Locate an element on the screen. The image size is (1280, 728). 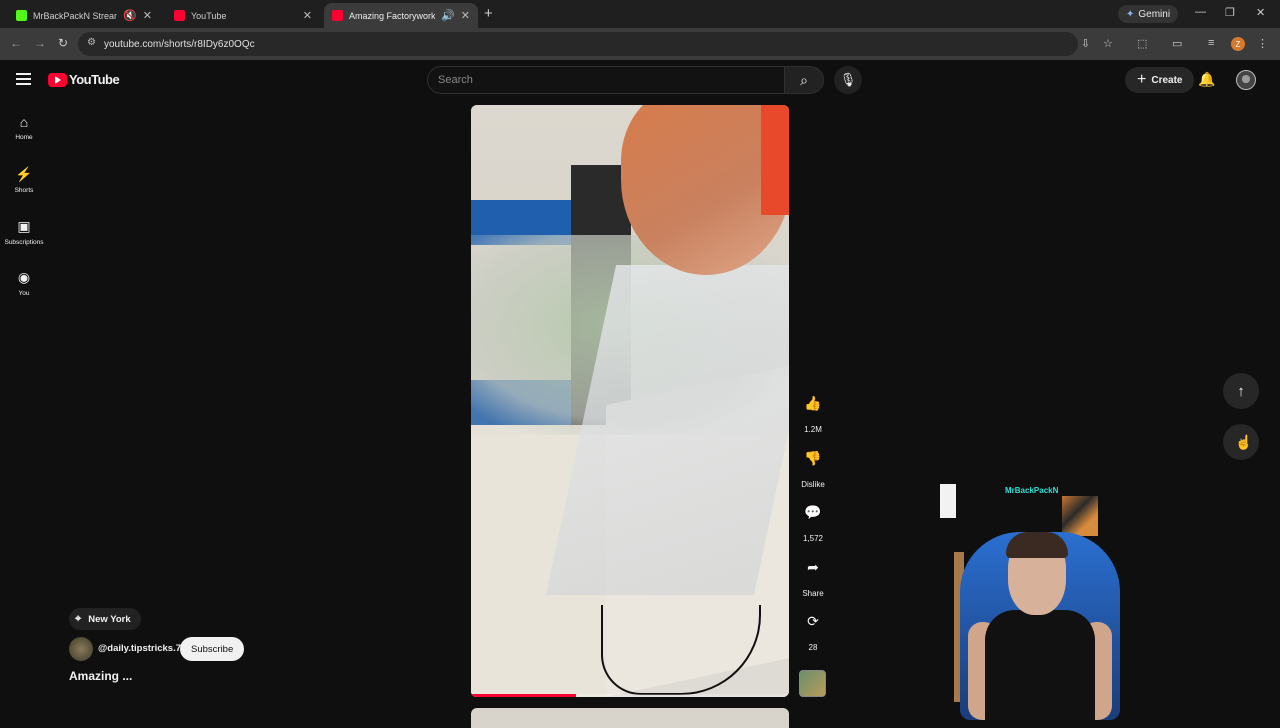
kick-favicon-icon is located at coordinates (21, 15).